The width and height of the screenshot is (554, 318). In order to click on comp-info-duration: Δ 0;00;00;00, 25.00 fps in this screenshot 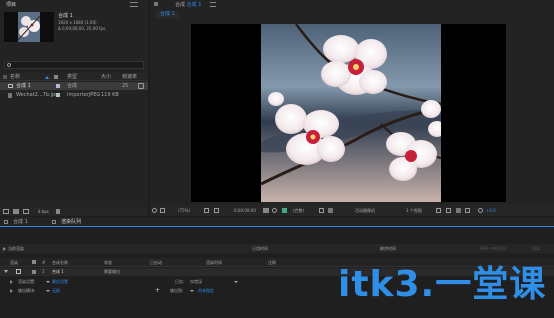, I will do `click(82, 28)`.